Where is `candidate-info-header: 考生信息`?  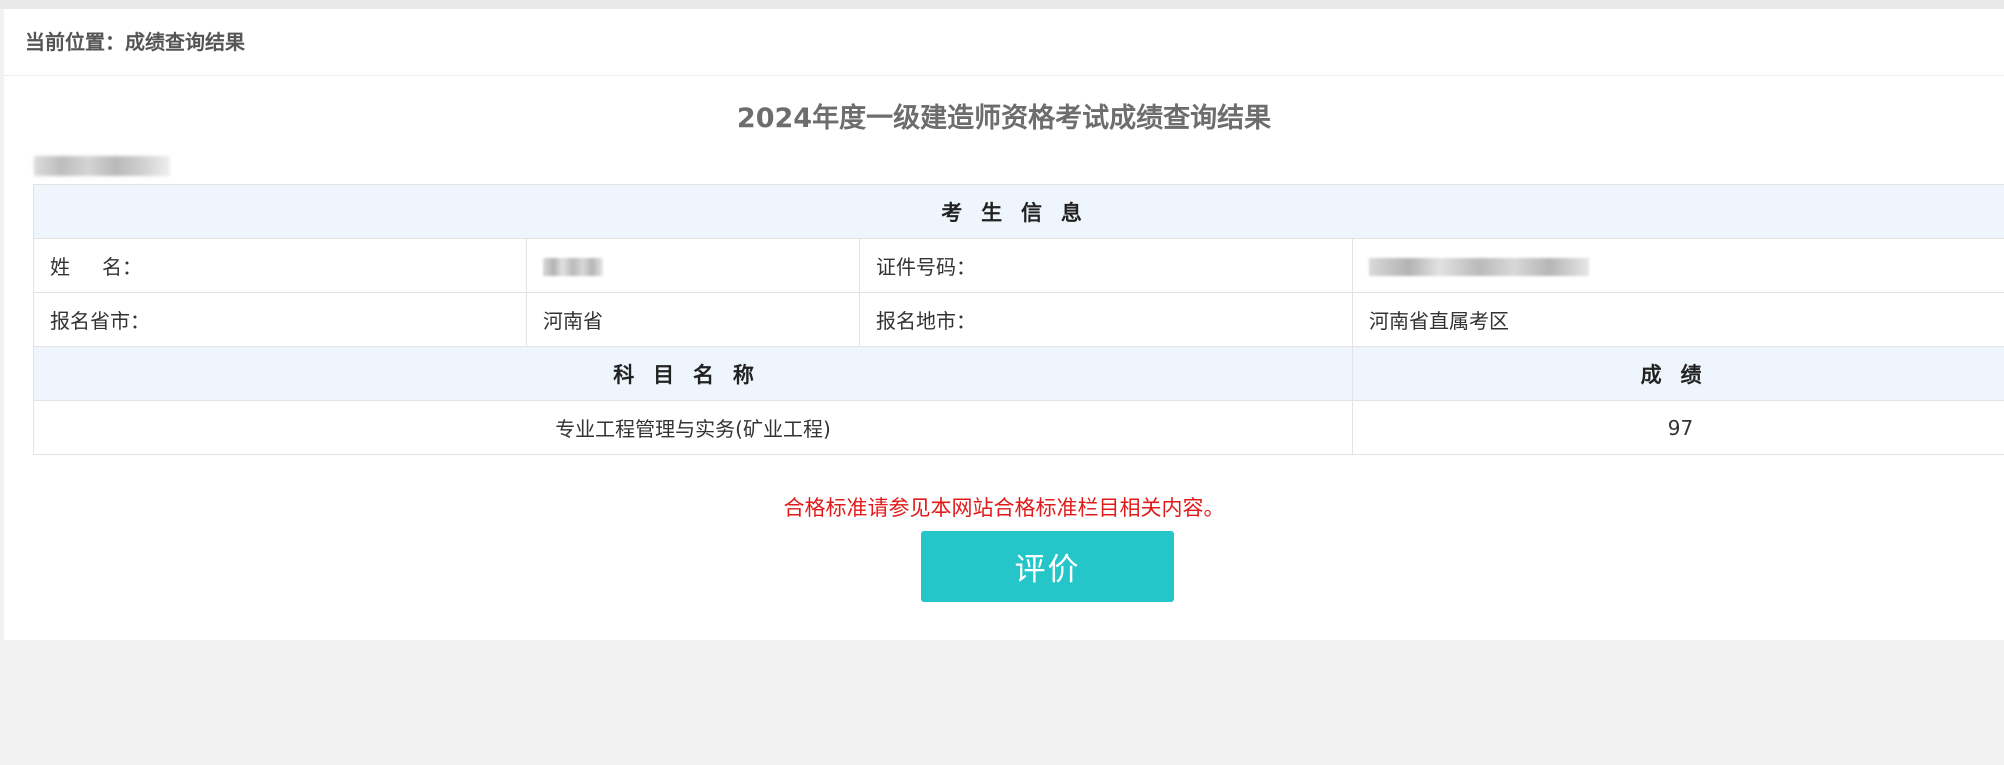 candidate-info-header: 考生信息 is located at coordinates (1018, 211).